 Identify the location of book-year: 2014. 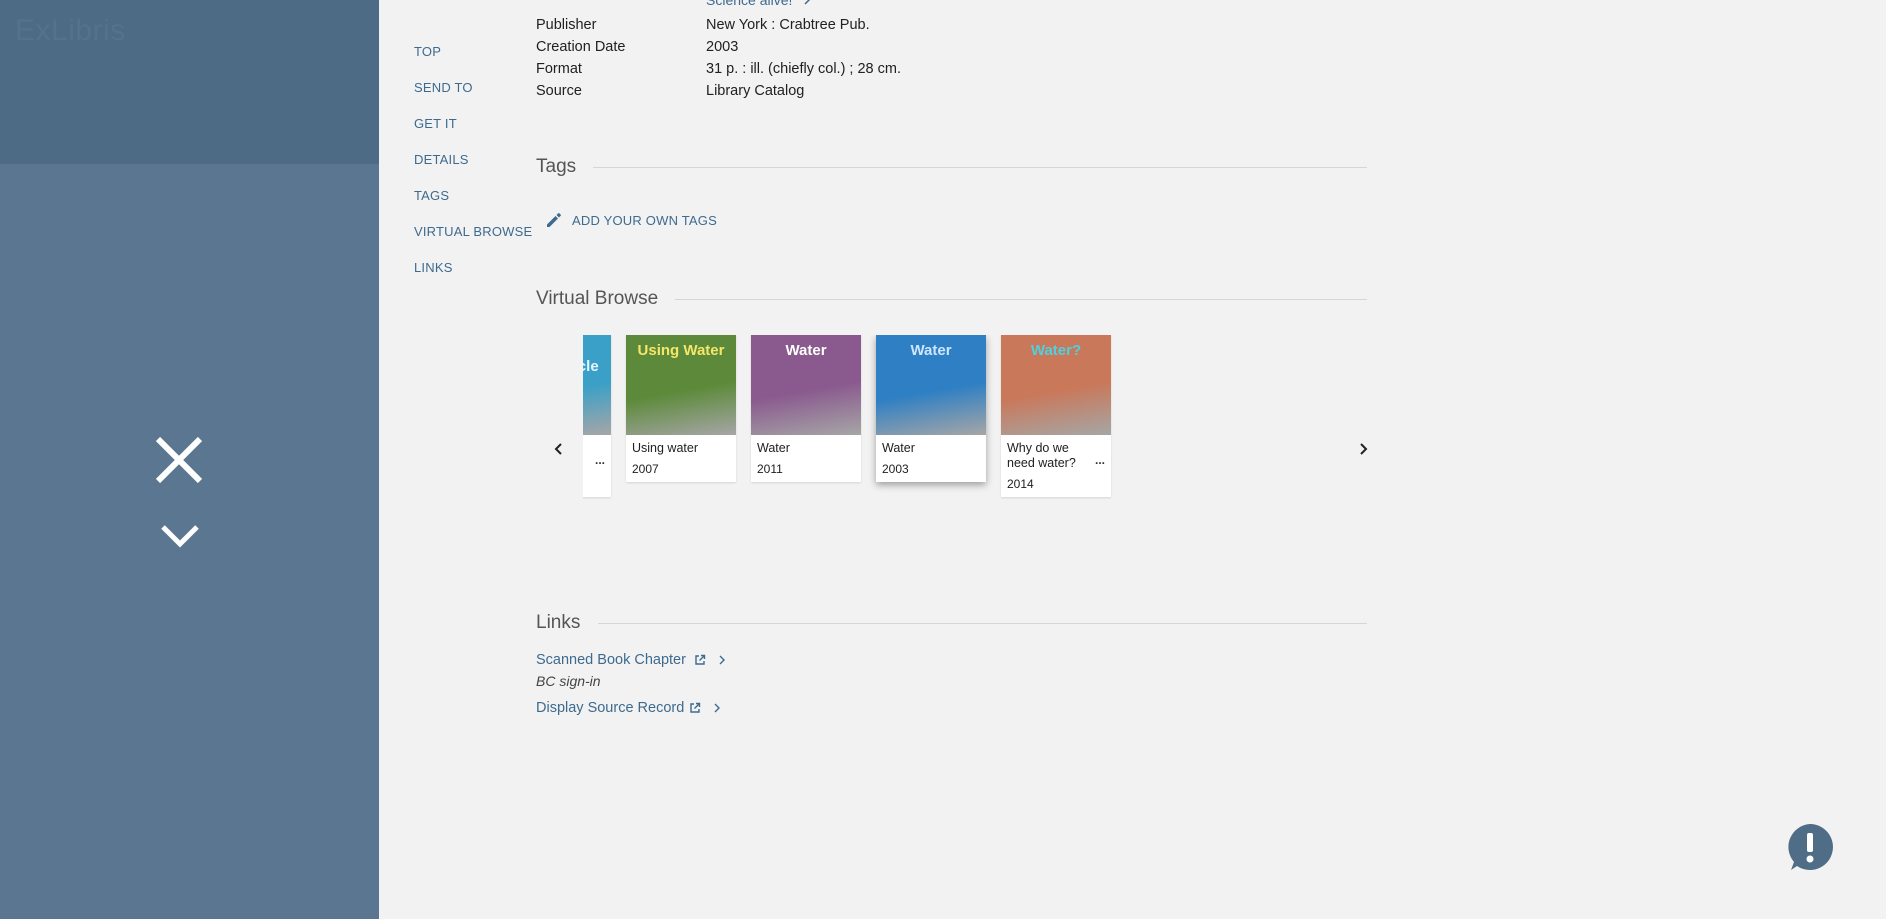
(1020, 484).